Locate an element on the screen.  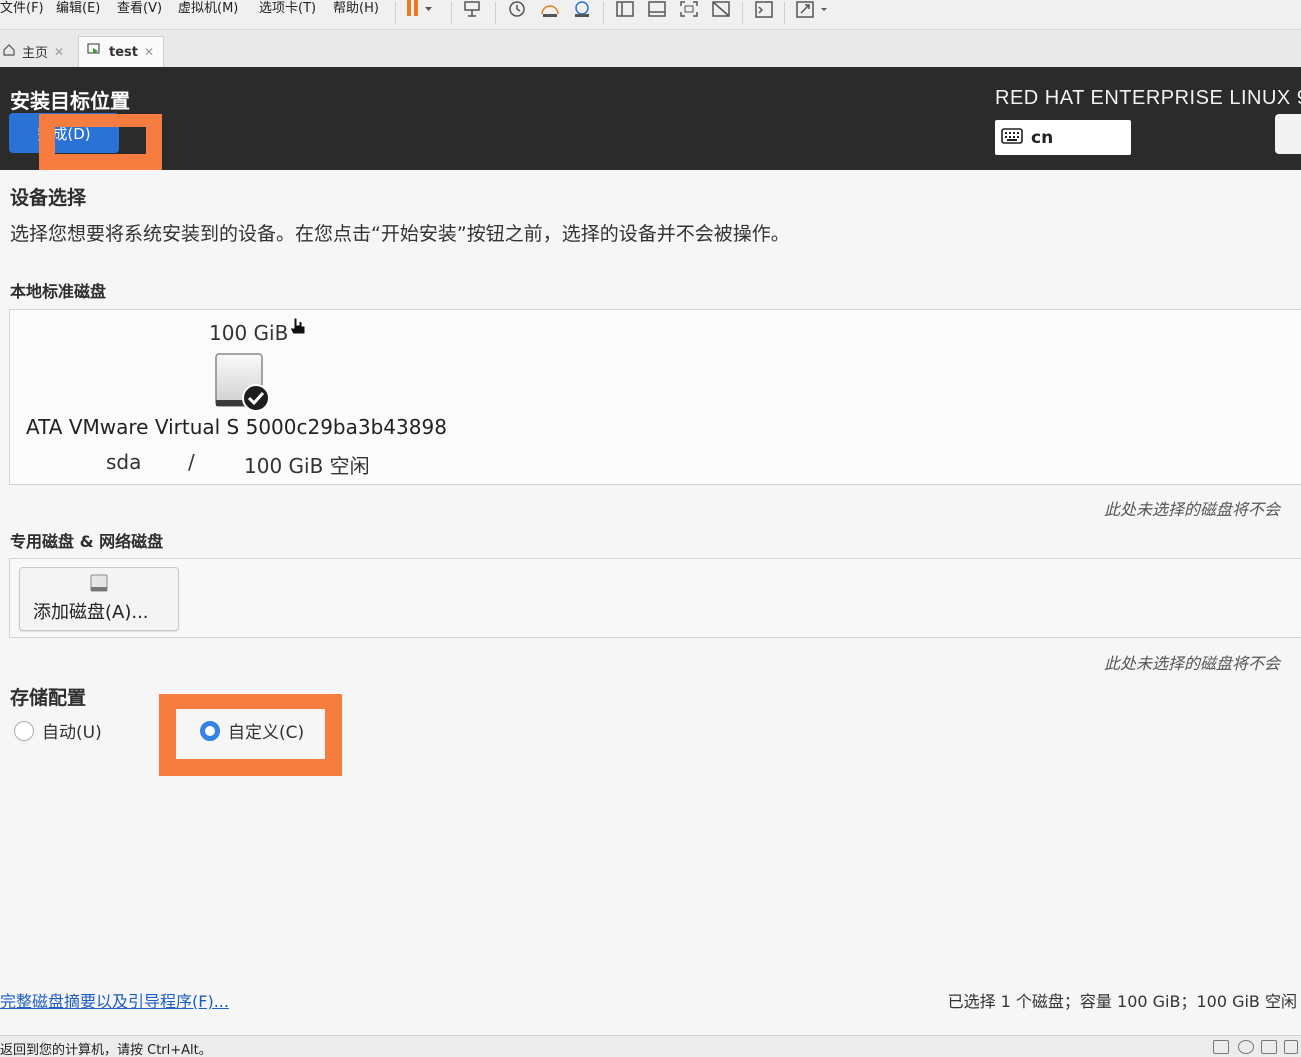
vm-tab-bar: 主页 ✕ test ✕ is located at coordinates (650, 48).